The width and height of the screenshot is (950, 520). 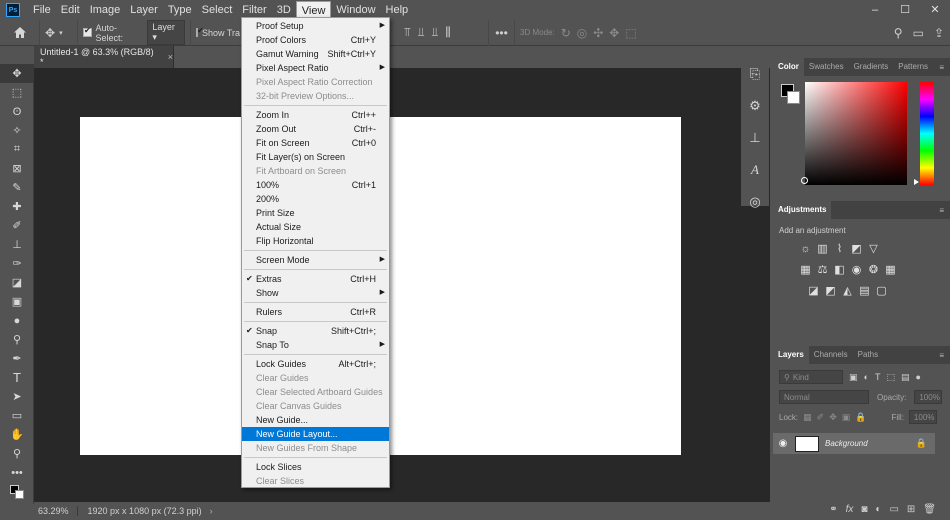 What do you see at coordinates (793, 97) in the screenshot?
I see `background-color-swatch` at bounding box center [793, 97].